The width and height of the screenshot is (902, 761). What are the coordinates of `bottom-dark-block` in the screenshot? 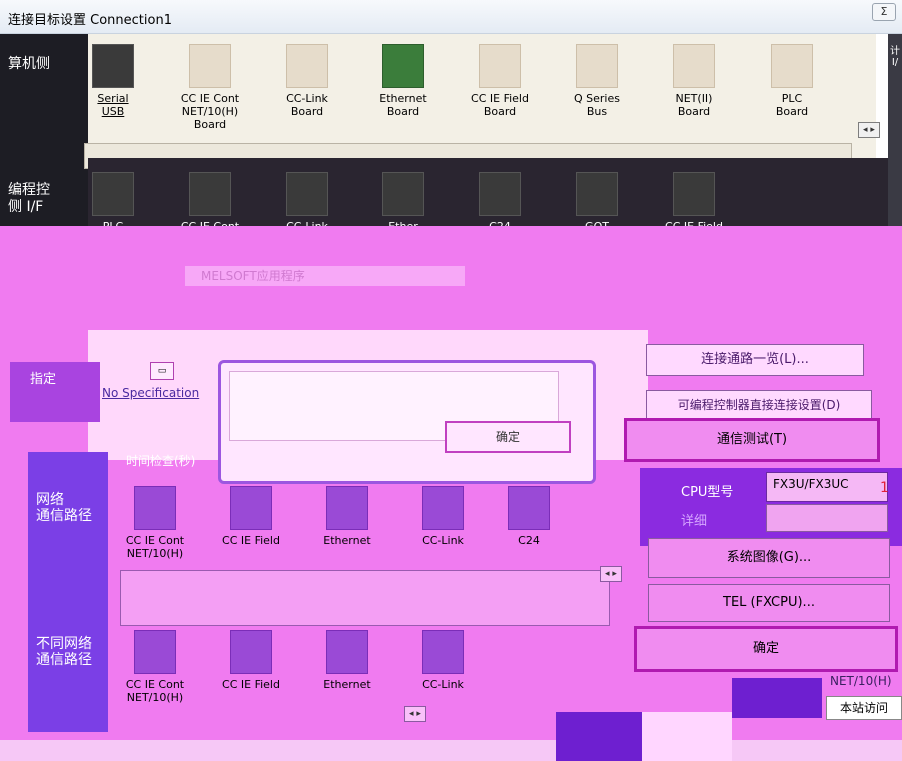 It's located at (599, 736).